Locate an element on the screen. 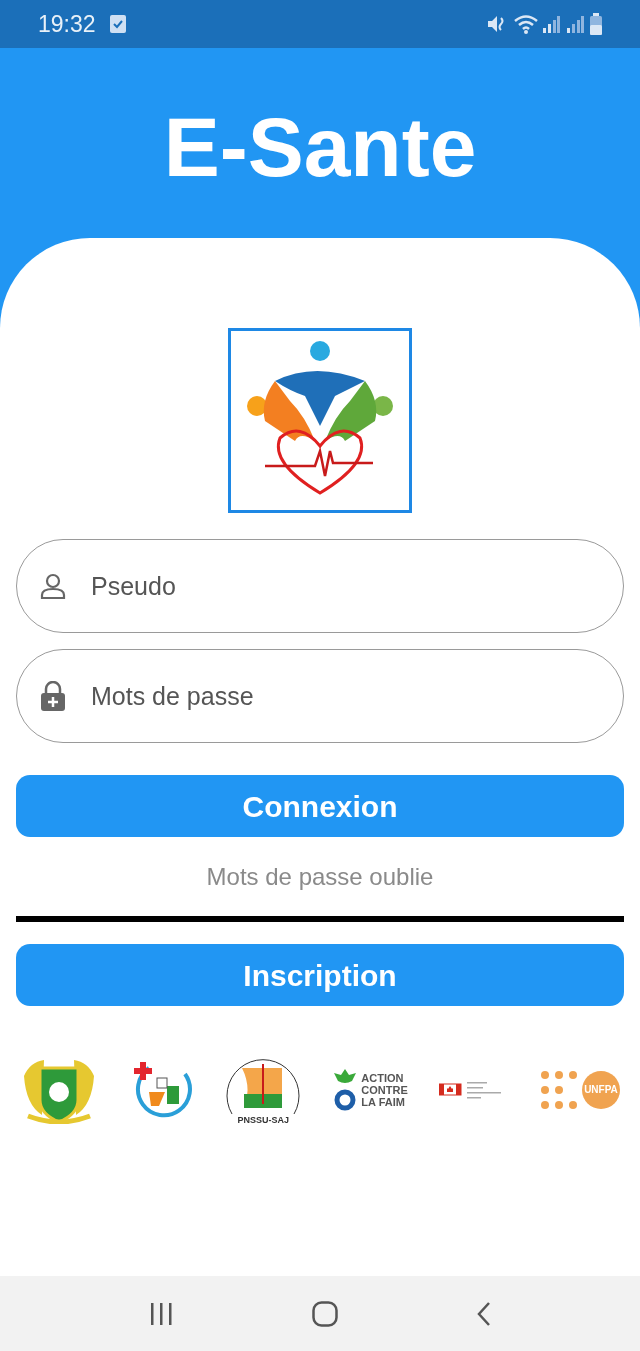 Image resolution: width=640 pixels, height=1351 pixels. forgot-password-link: Mots de passe oublie is located at coordinates (320, 877).